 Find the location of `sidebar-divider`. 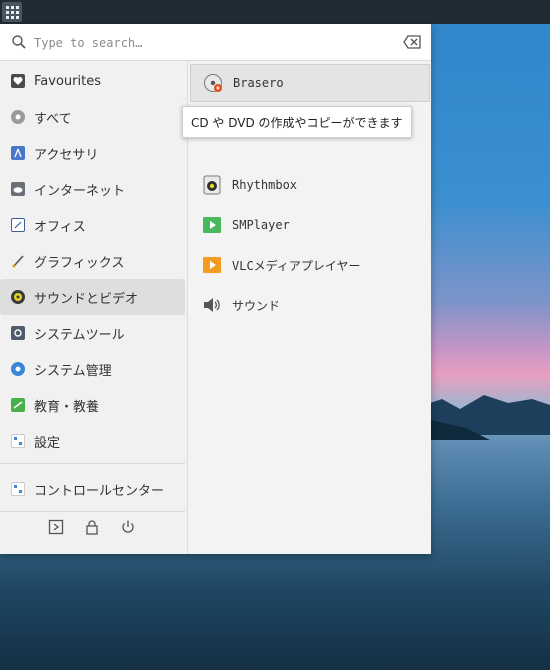

sidebar-divider is located at coordinates (92, 463).